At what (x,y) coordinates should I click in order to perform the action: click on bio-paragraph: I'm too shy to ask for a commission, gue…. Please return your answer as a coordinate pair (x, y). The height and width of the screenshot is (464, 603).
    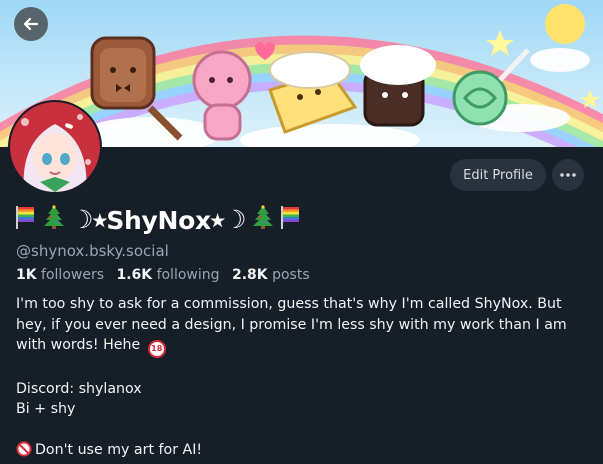
    Looking at the image, I should click on (303, 326).